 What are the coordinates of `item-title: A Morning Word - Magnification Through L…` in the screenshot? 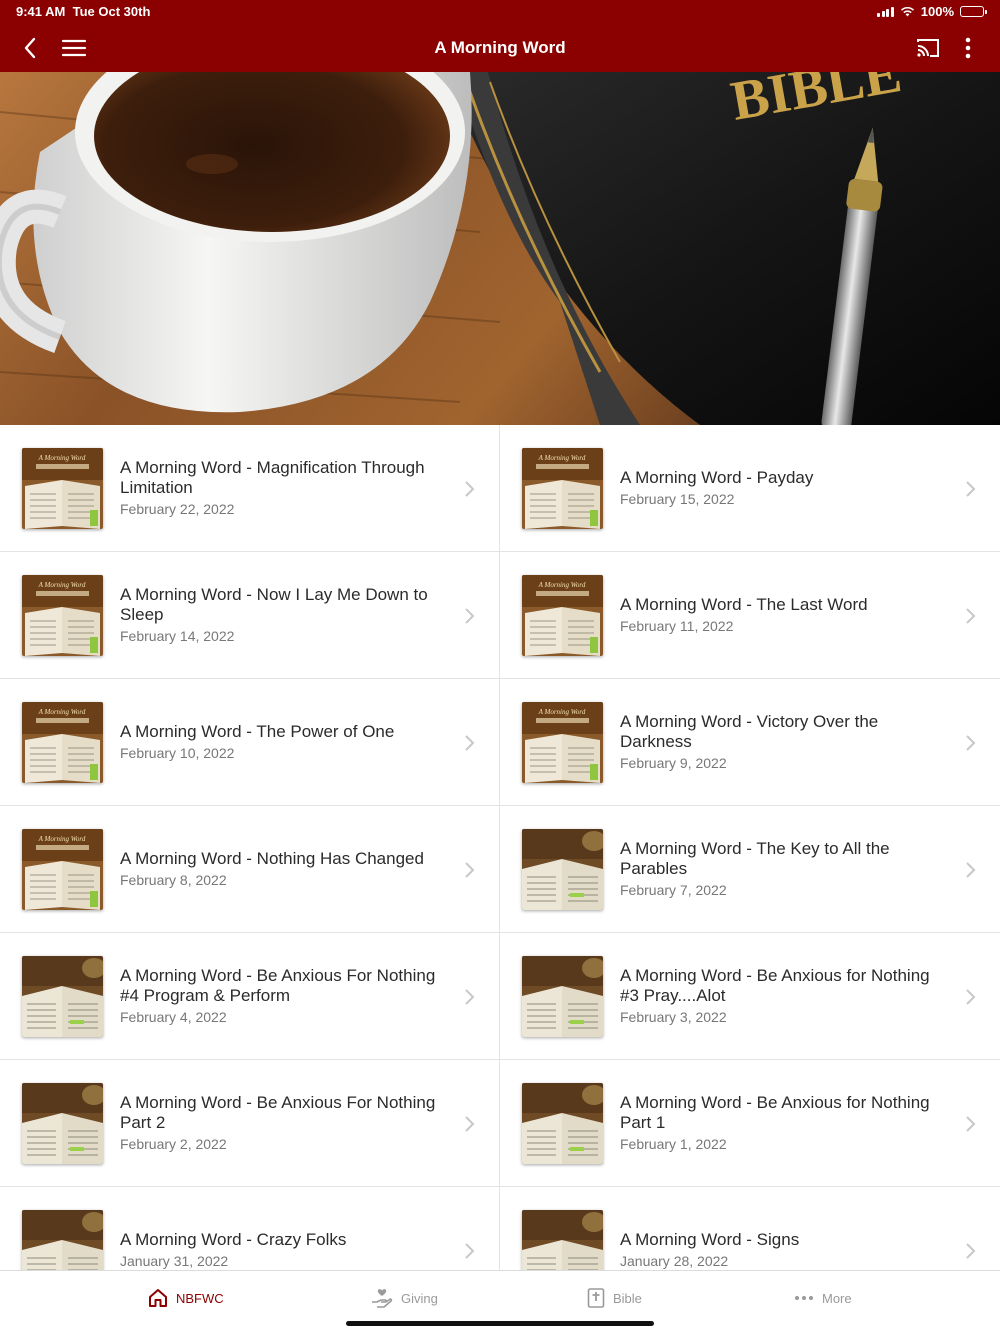 It's located at (272, 477).